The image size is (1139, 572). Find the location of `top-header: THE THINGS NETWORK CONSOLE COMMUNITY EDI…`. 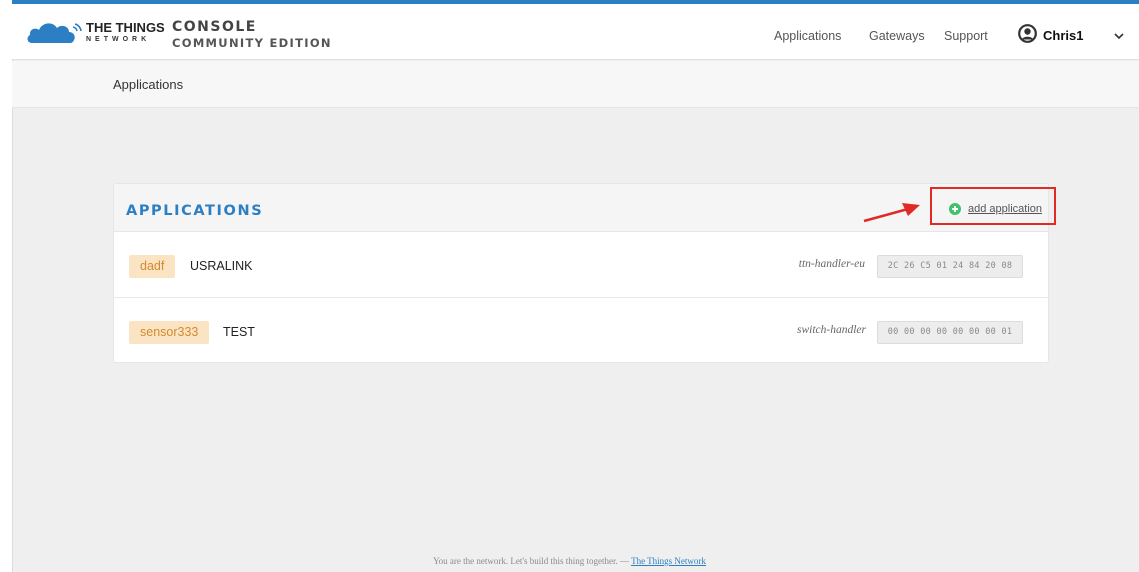

top-header: THE THINGS NETWORK CONSOLE COMMUNITY EDI… is located at coordinates (575, 32).